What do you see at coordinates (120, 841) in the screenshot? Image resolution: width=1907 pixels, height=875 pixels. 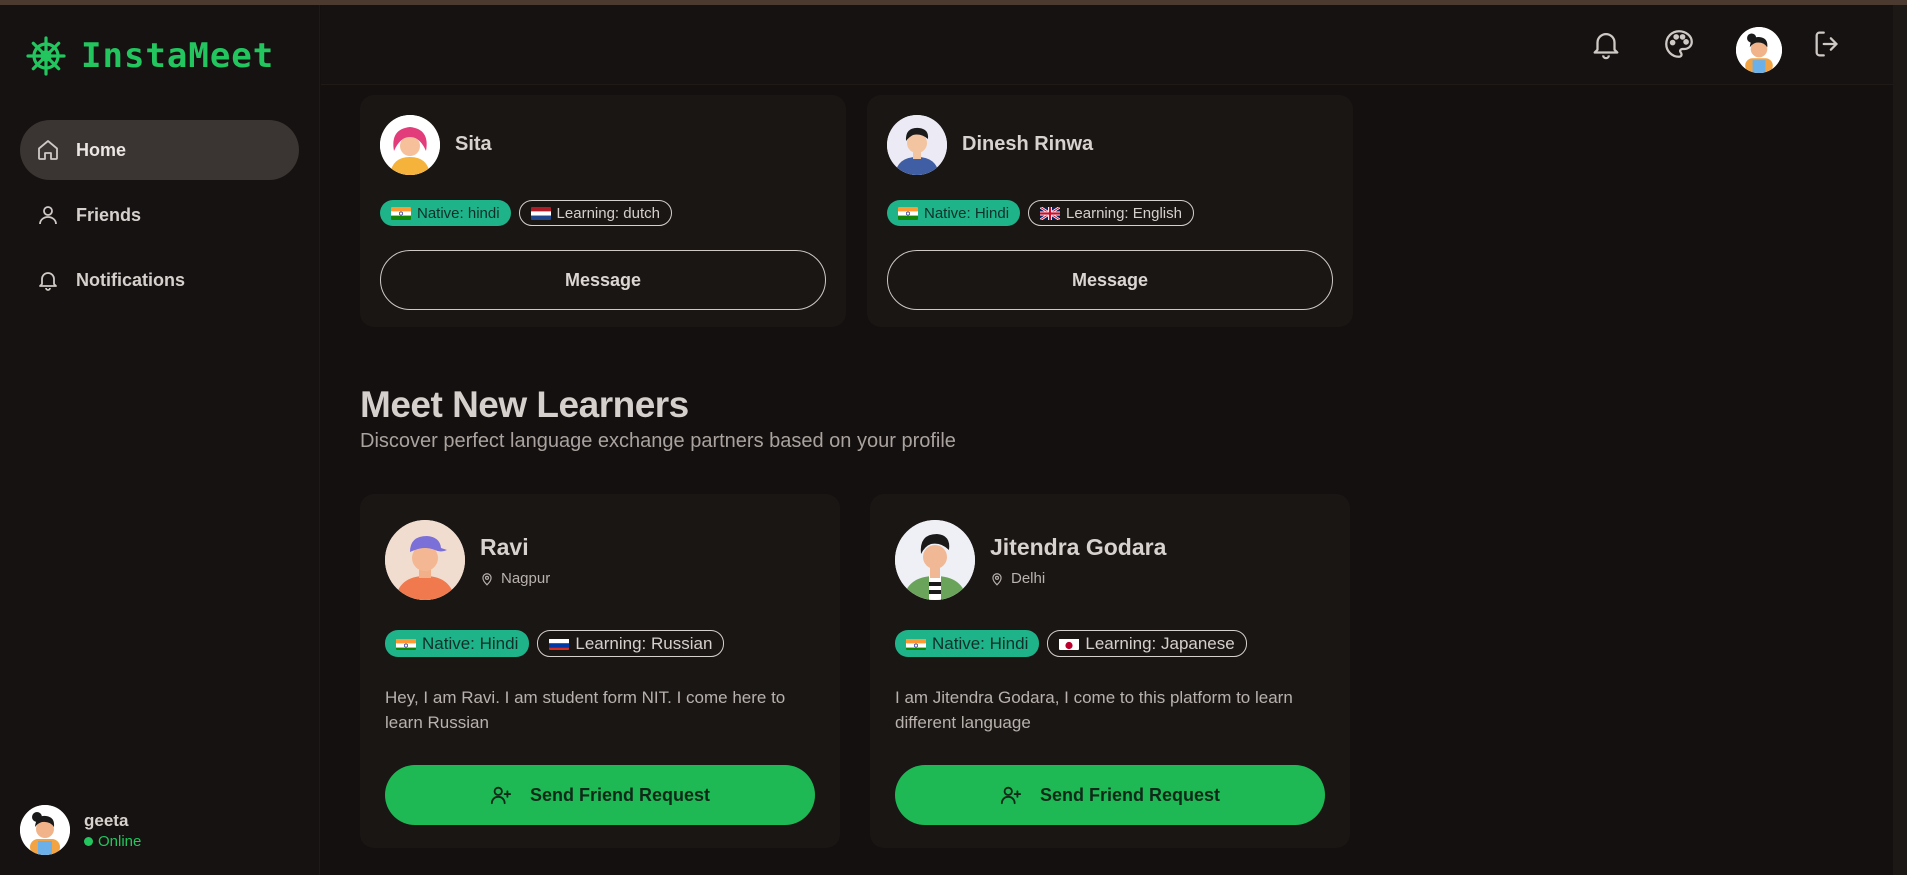 I see `status-text: Online` at bounding box center [120, 841].